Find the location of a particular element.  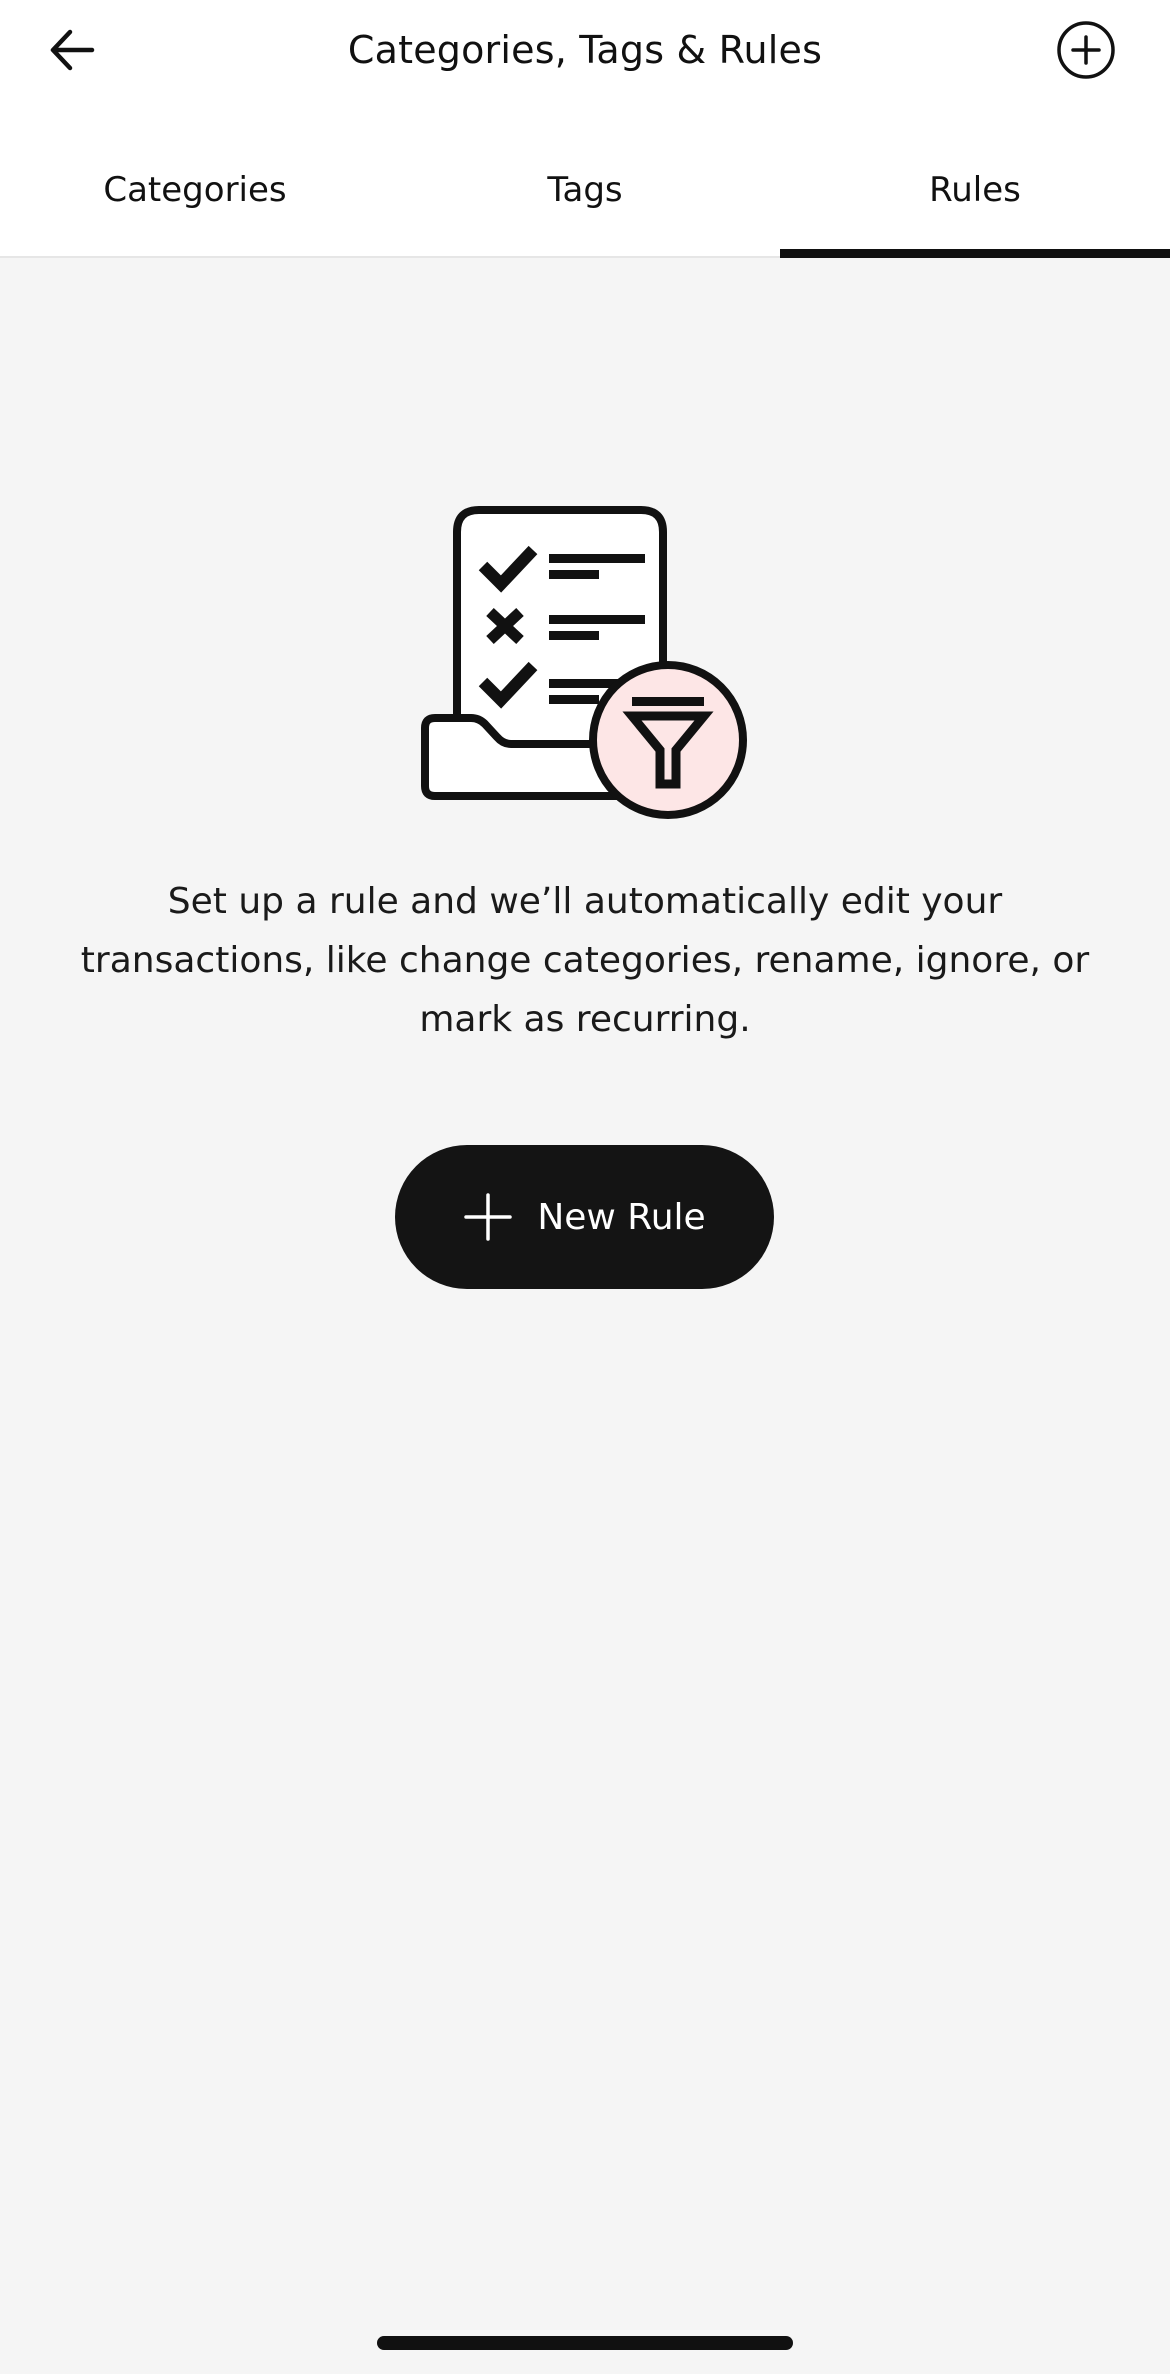

active-tab-indicator is located at coordinates (975, 253).